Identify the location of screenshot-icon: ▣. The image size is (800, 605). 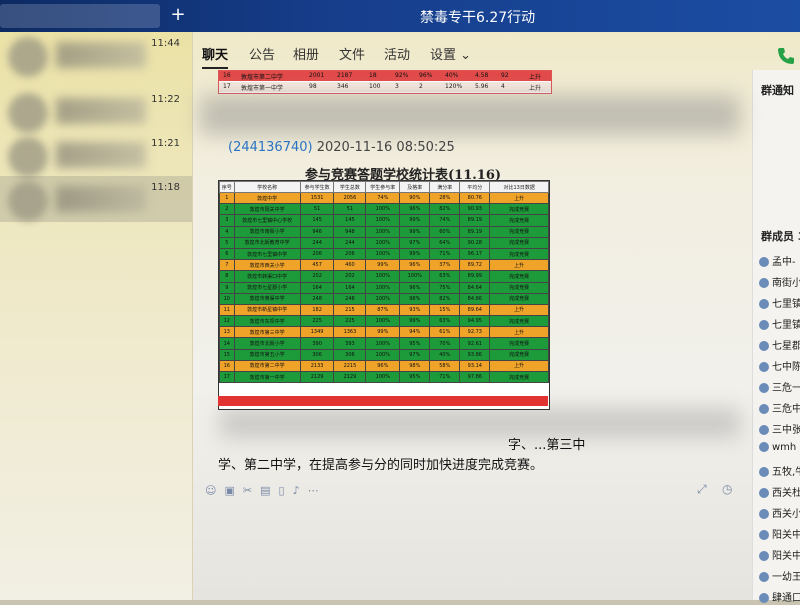
(233, 490).